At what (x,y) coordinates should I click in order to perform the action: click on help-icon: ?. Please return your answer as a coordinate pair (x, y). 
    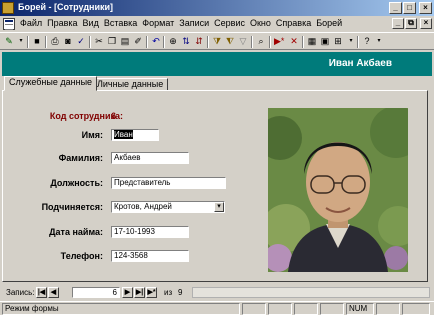
    Looking at the image, I should click on (367, 41).